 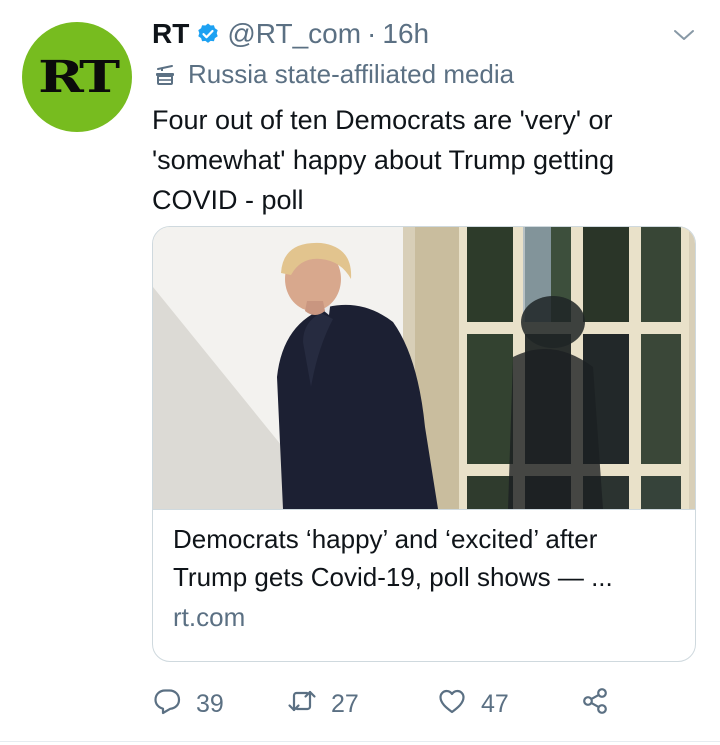 What do you see at coordinates (473, 704) in the screenshot?
I see `like-button: 47` at bounding box center [473, 704].